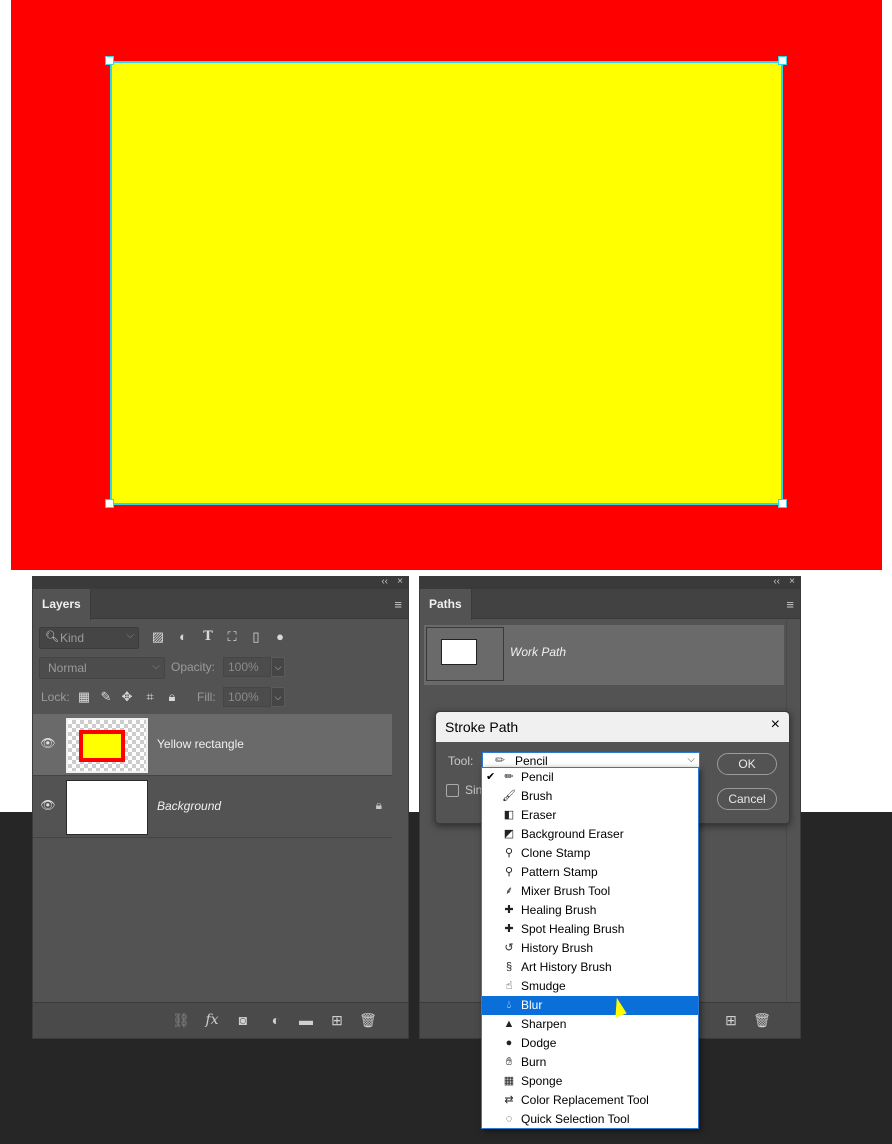 The image size is (892, 1144). Describe the element at coordinates (243, 1020) in the screenshot. I see `add-mask-icon: ◙` at that location.